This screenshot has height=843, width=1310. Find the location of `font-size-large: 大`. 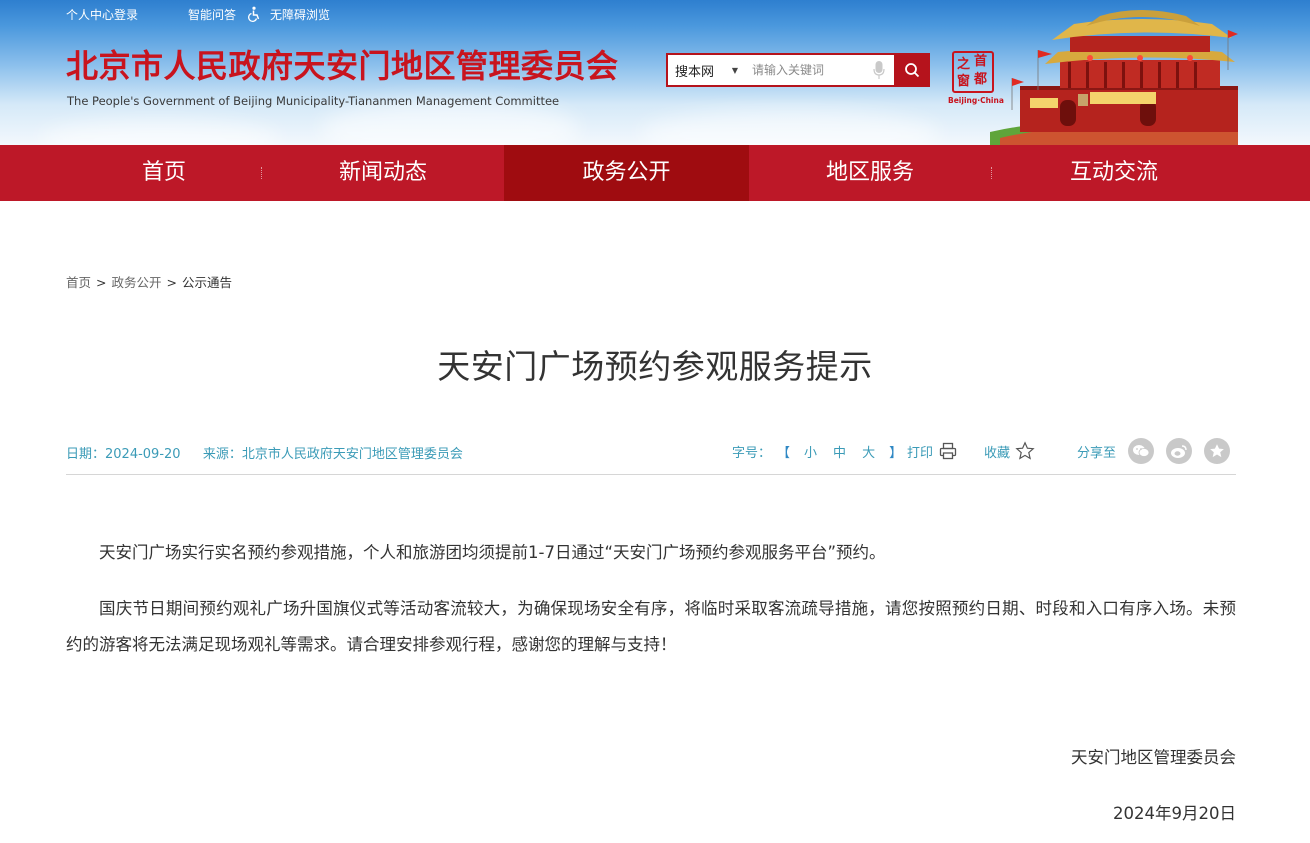

font-size-large: 大 is located at coordinates (868, 451).